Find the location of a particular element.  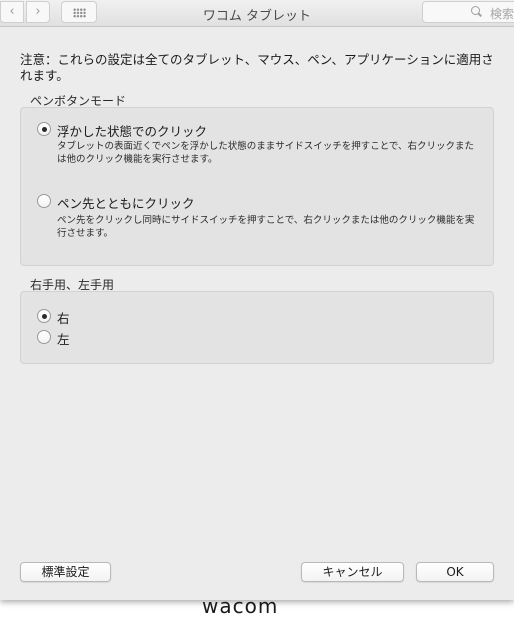

default-button: 標準設定 is located at coordinates (65, 572).